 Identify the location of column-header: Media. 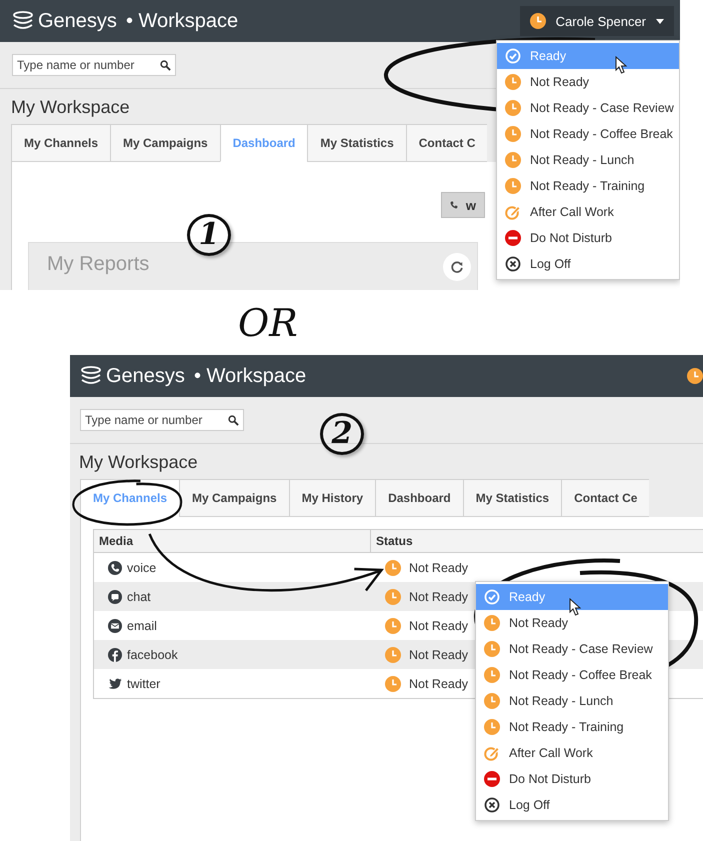
(232, 541).